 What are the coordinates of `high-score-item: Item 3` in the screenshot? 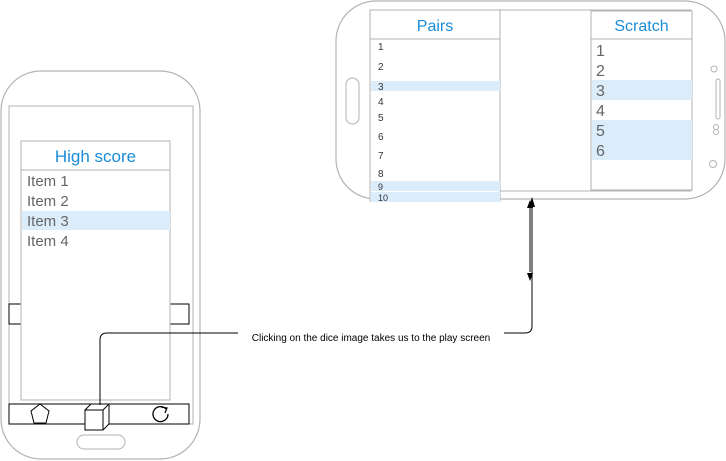 It's located at (48, 221).